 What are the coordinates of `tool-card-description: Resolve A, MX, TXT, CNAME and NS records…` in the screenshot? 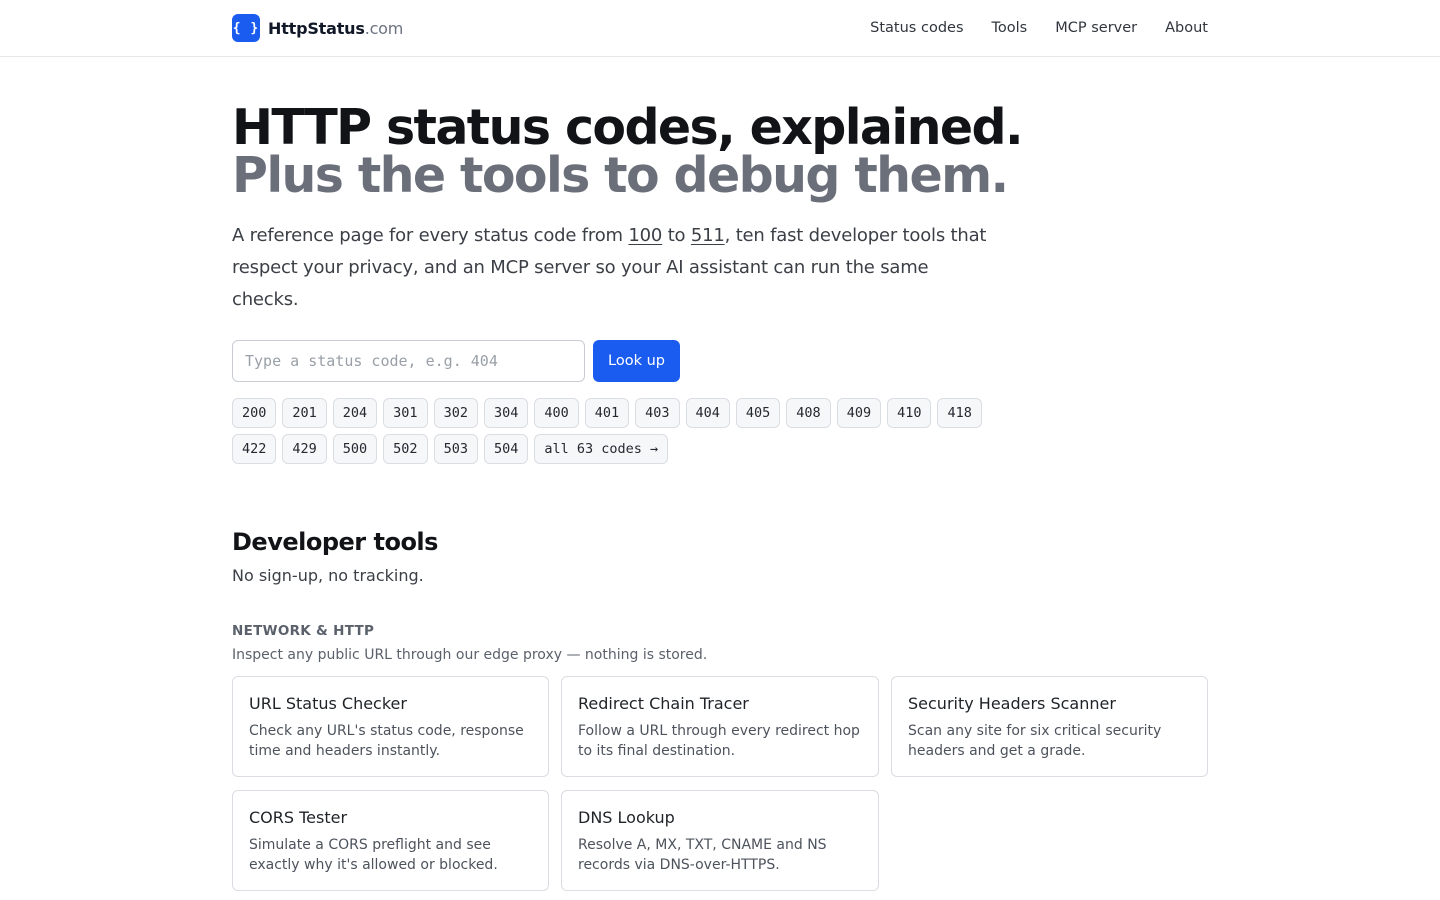 It's located at (702, 855).